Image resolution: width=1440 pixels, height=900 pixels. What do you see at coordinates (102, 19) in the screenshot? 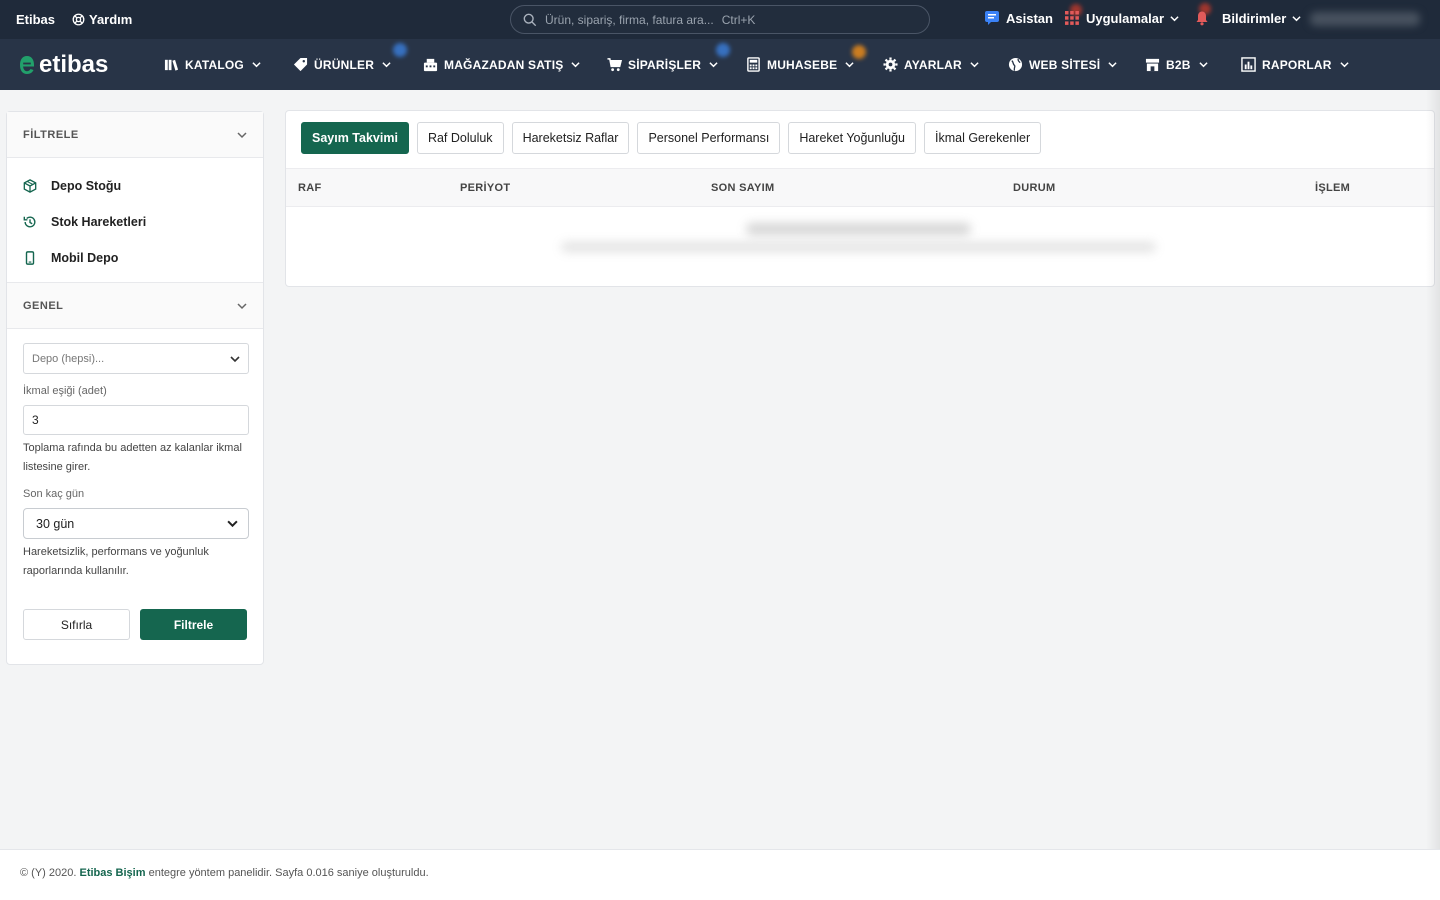
I see `help-link: Yardım` at bounding box center [102, 19].